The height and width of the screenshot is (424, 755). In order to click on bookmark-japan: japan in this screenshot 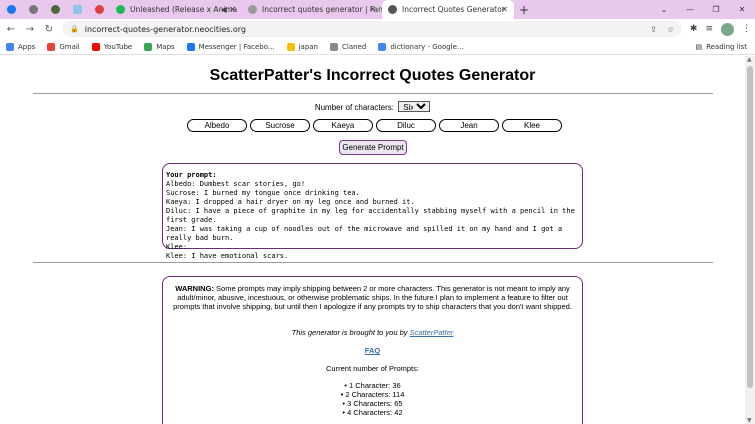, I will do `click(302, 46)`.